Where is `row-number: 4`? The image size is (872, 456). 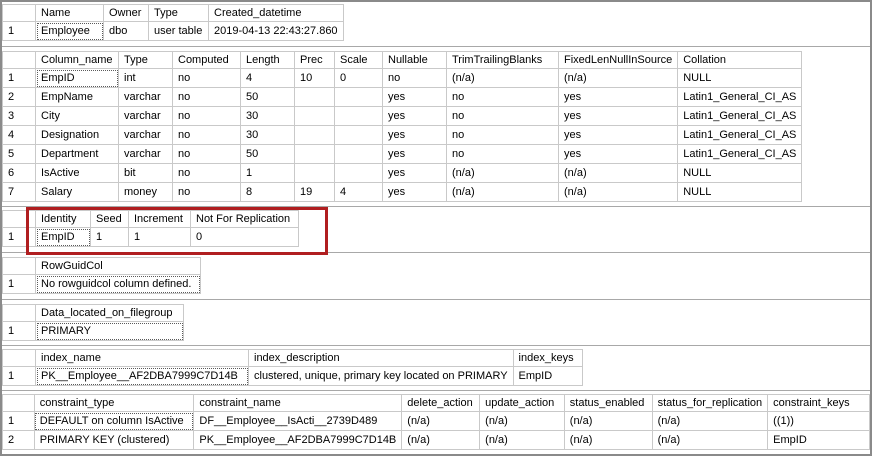
row-number: 4 is located at coordinates (19, 135).